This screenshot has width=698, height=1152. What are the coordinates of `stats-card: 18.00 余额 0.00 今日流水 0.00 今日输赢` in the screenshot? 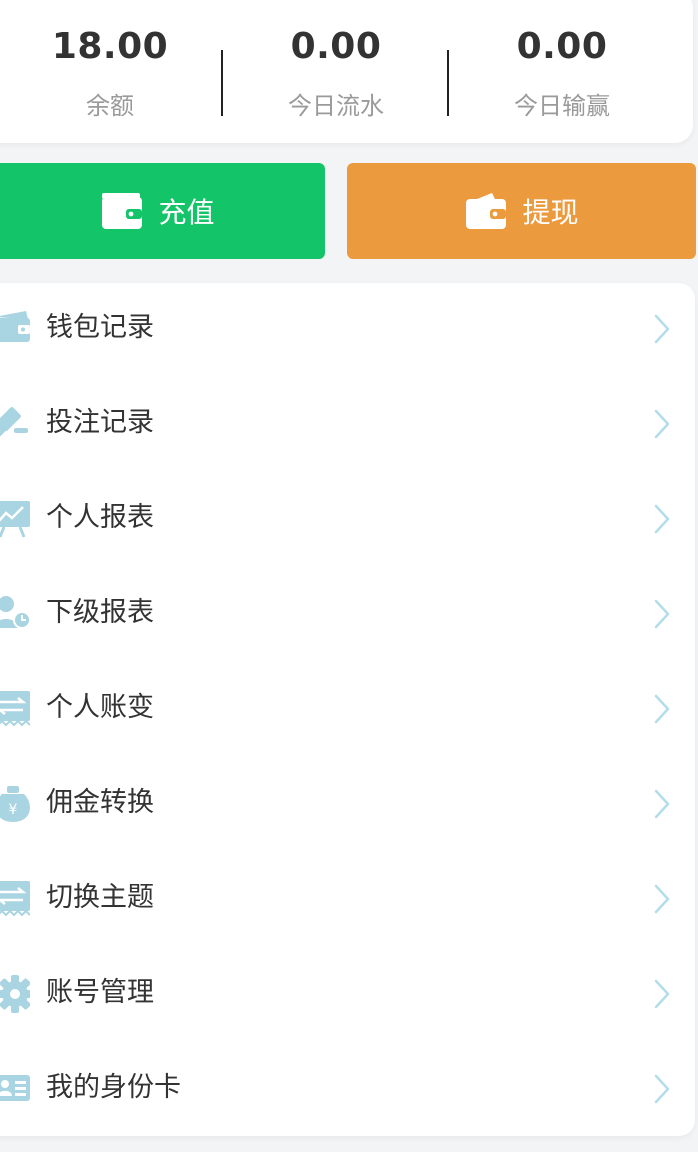 It's located at (346, 71).